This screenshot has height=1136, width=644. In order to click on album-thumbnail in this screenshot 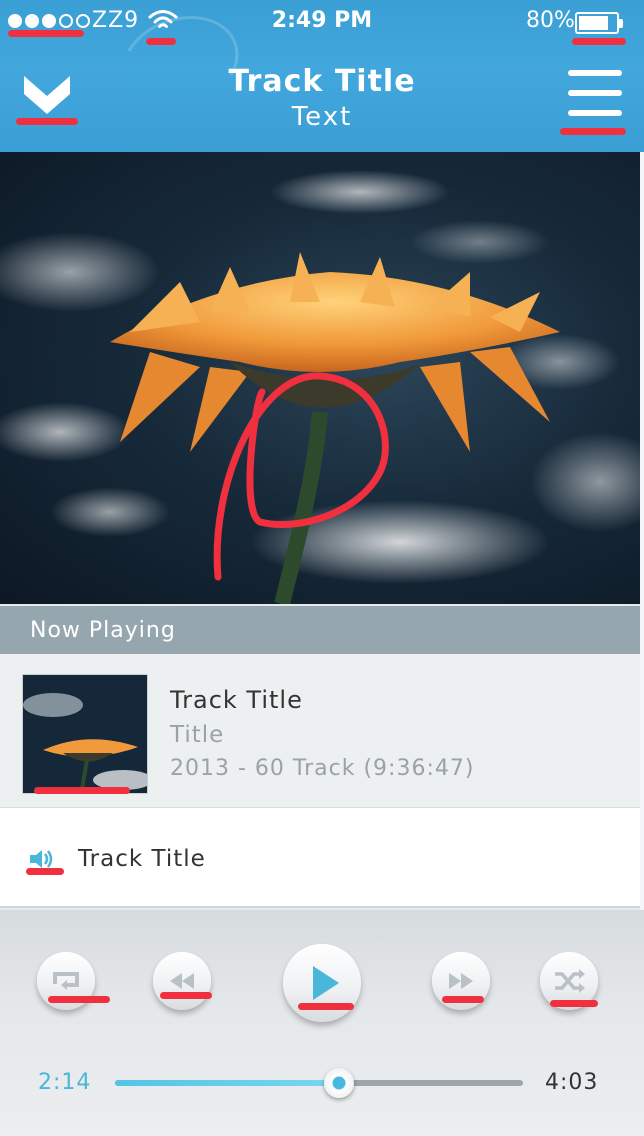, I will do `click(85, 734)`.